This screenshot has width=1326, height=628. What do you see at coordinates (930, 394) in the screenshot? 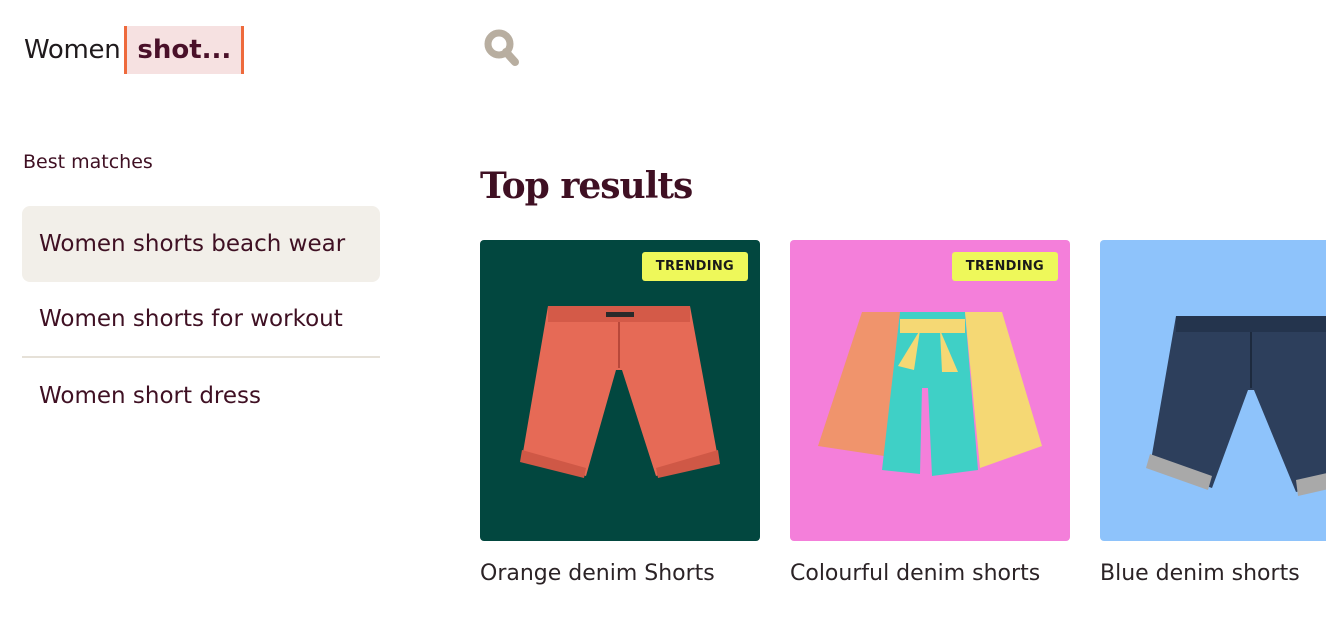
I see `colourful-shorts-image` at bounding box center [930, 394].